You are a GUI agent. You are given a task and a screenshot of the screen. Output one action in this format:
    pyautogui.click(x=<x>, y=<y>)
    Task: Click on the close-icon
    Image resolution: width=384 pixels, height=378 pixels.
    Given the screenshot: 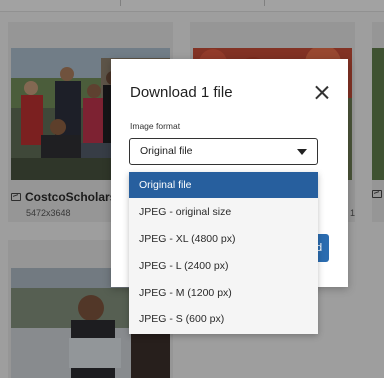 What is the action you would take?
    pyautogui.click(x=321, y=92)
    